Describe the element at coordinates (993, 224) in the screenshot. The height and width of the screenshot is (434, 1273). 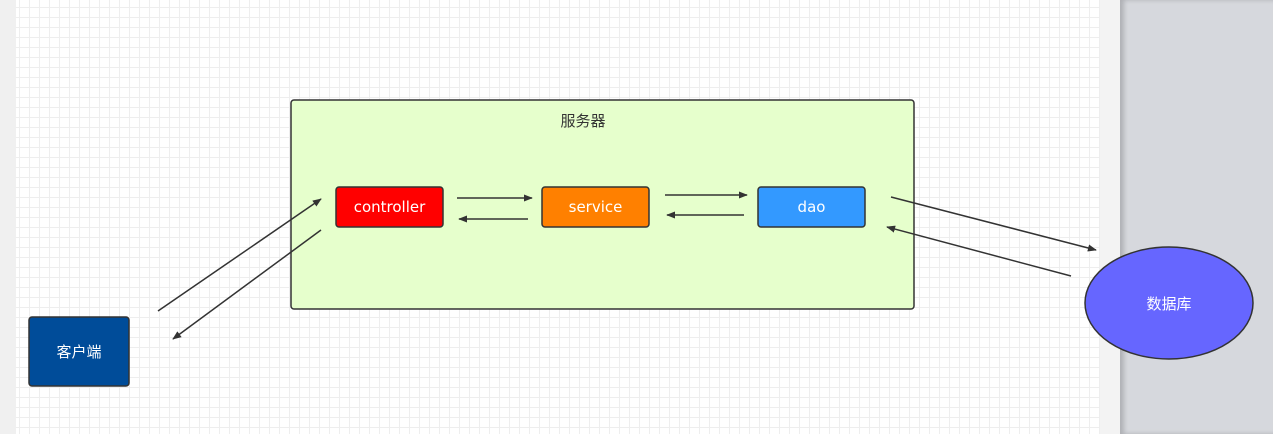
I see `arrow-dao-to-database` at that location.